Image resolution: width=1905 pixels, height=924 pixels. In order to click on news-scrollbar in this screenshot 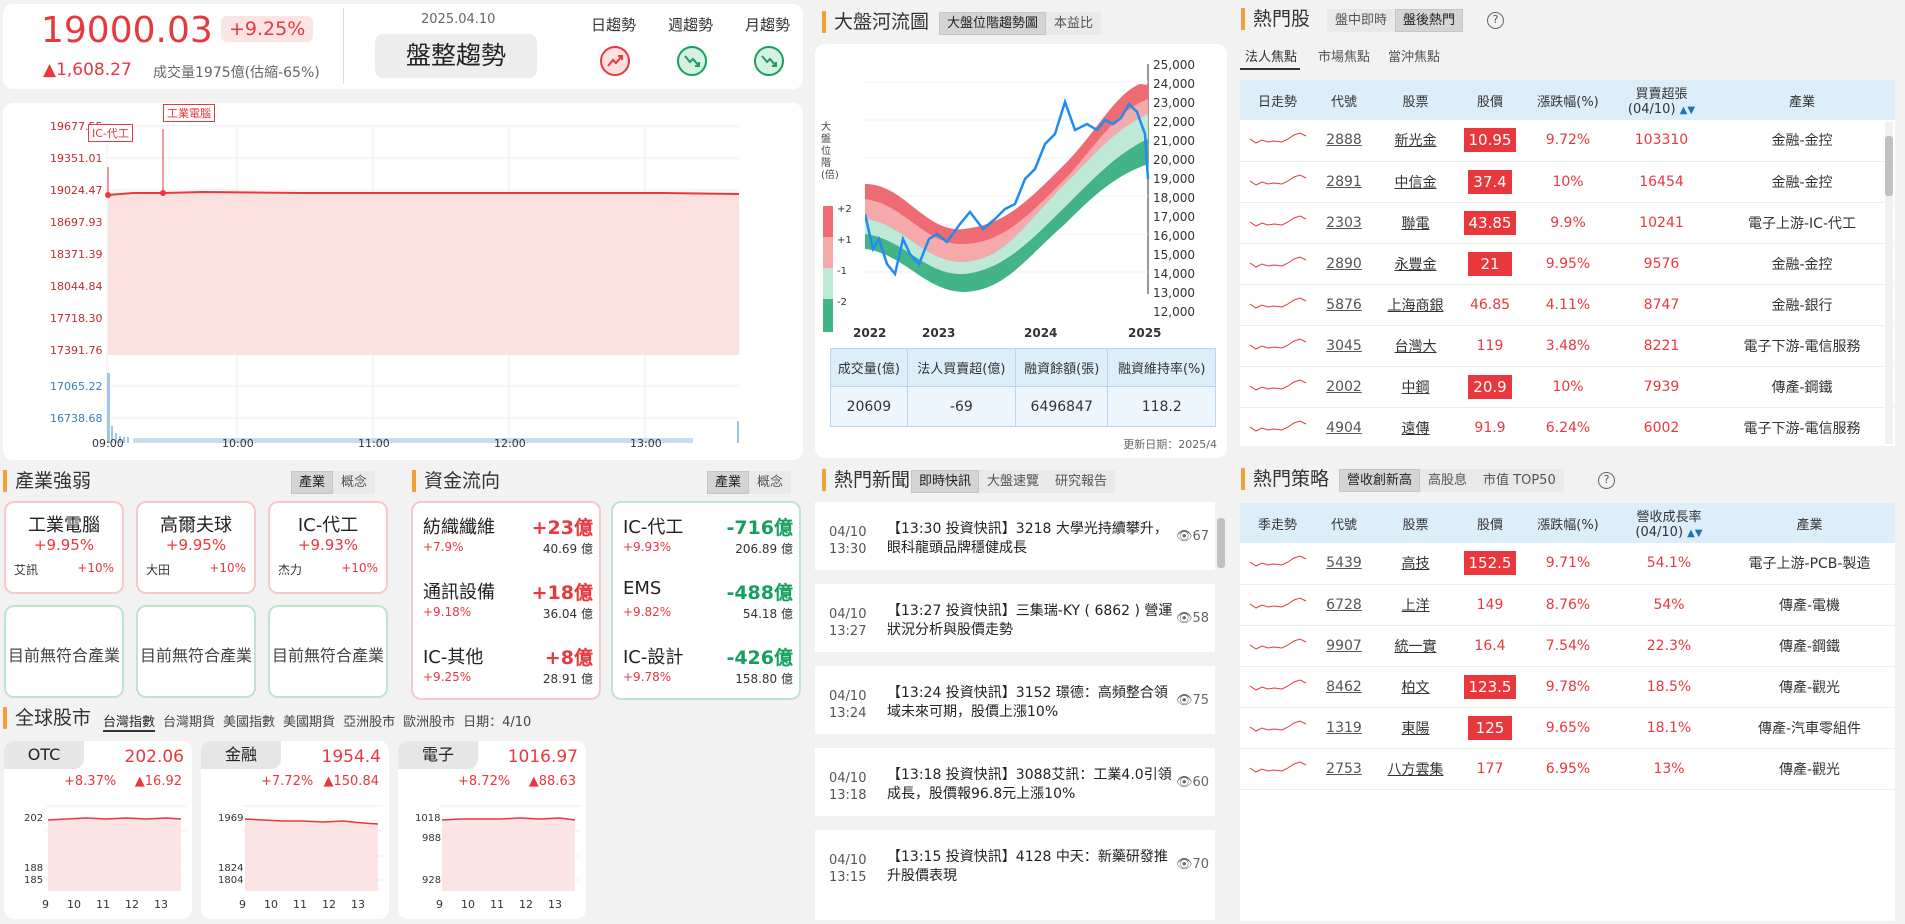, I will do `click(1221, 711)`.